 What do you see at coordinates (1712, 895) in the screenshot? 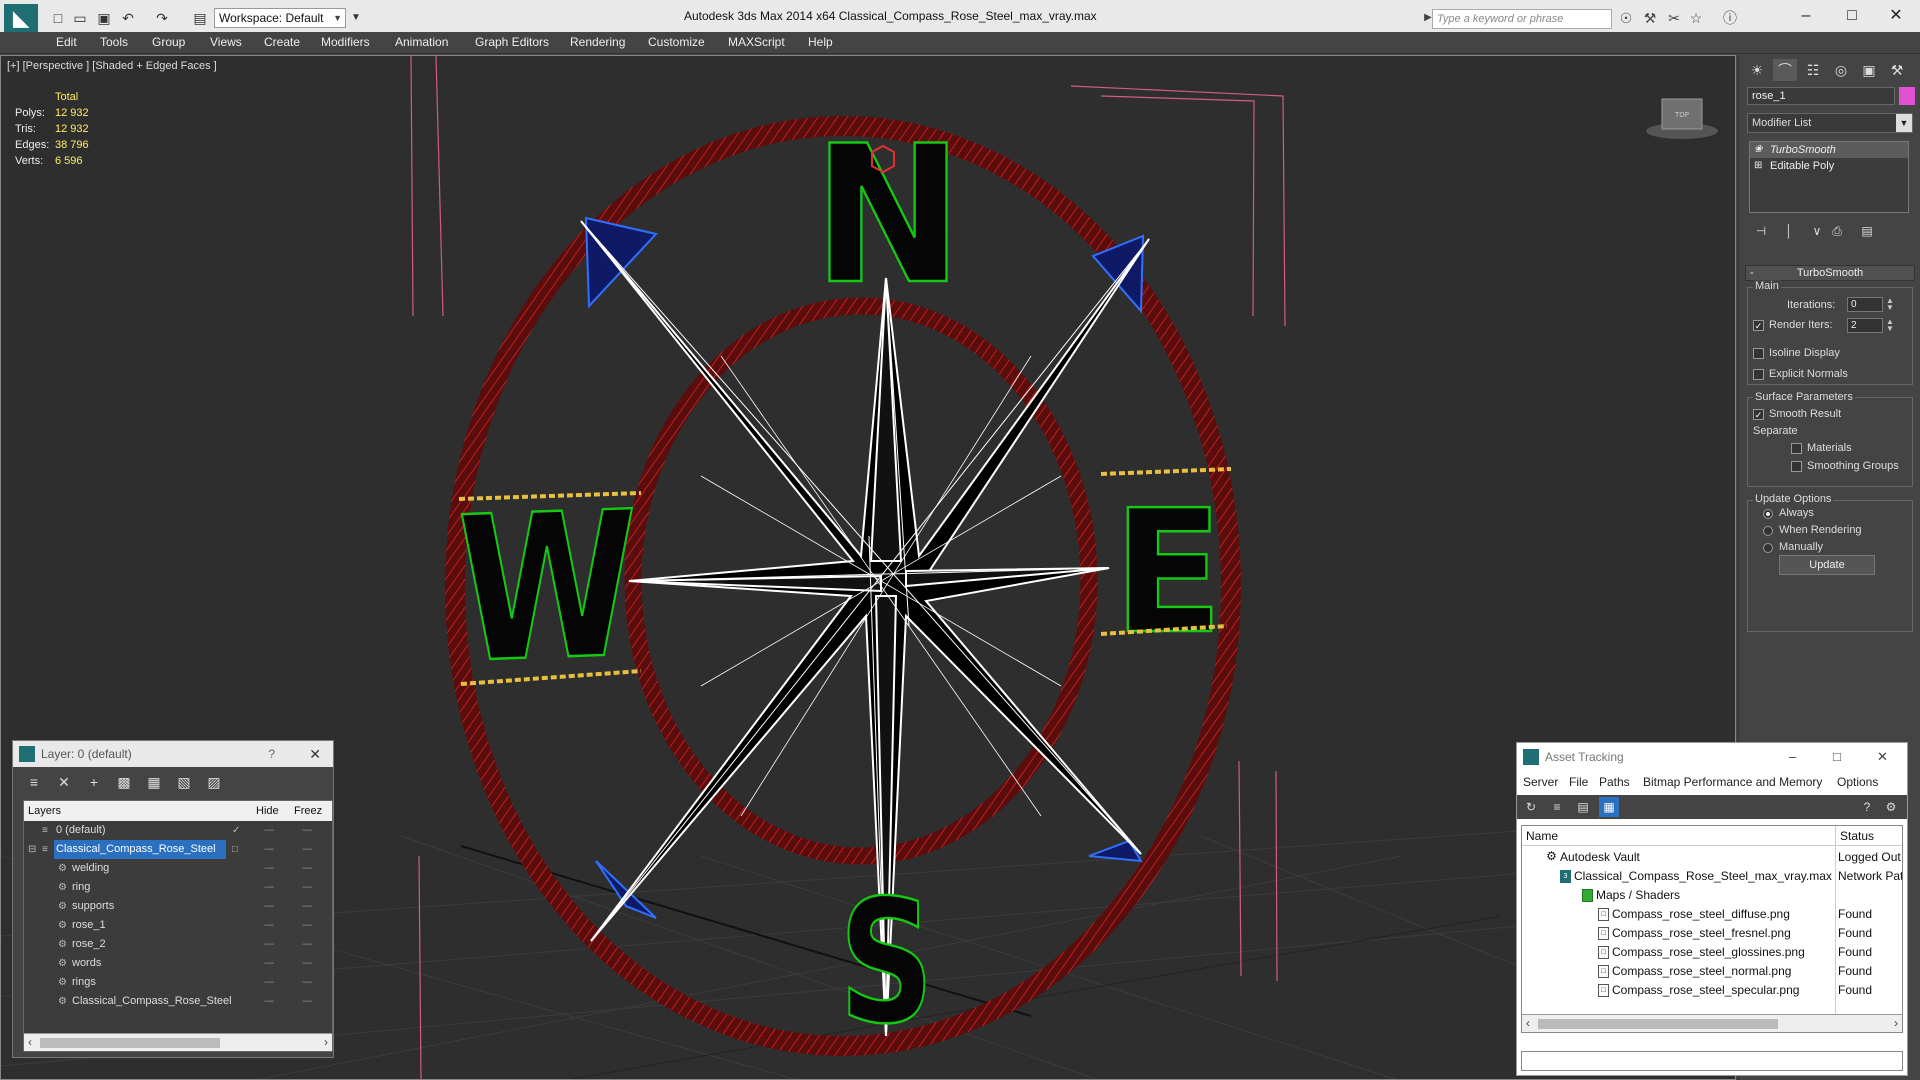
I see `asset-row: Maps / Shaders` at bounding box center [1712, 895].